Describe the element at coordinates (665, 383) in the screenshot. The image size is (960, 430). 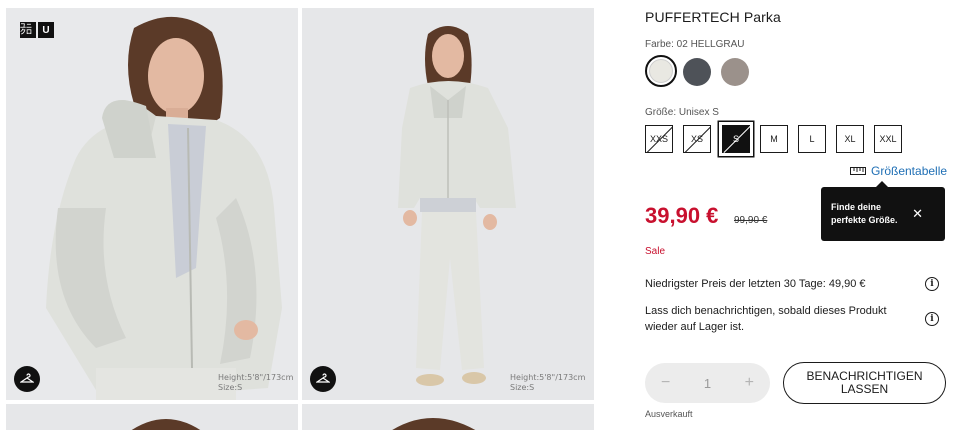
I see `quantity-minus-button: −` at that location.